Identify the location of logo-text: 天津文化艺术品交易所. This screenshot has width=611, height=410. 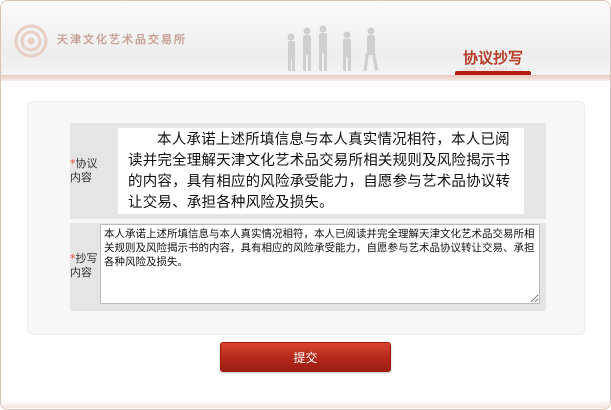
(122, 39).